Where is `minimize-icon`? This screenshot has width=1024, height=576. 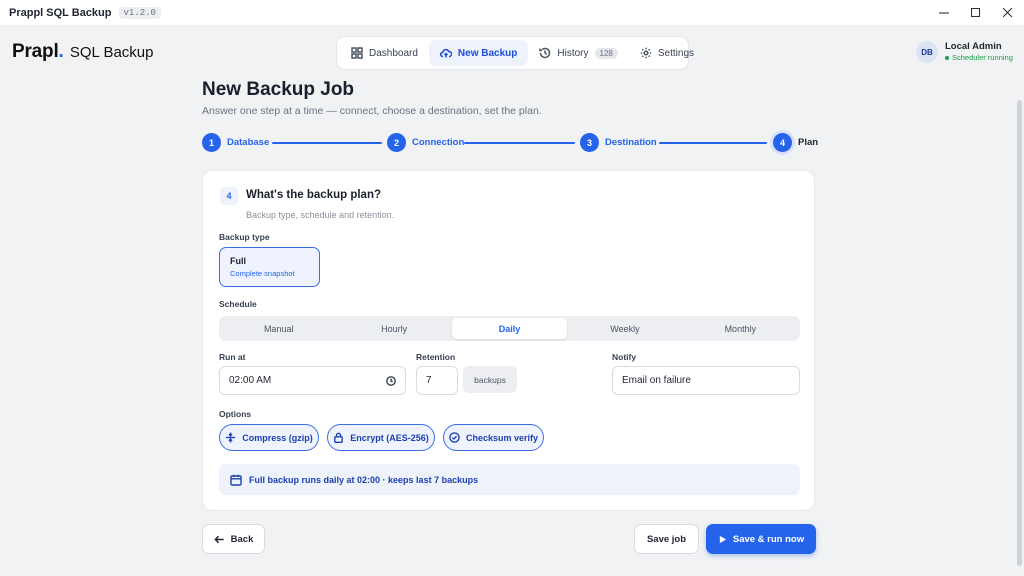
minimize-icon is located at coordinates (944, 12).